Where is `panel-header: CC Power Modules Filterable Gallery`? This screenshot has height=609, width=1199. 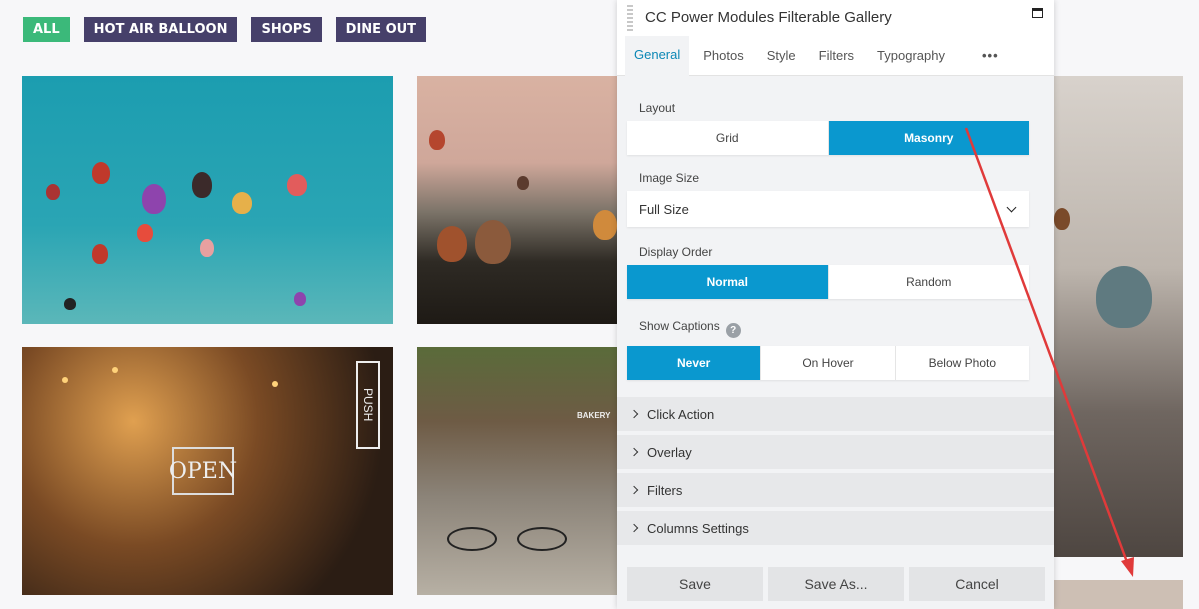
panel-header: CC Power Modules Filterable Gallery is located at coordinates (835, 18).